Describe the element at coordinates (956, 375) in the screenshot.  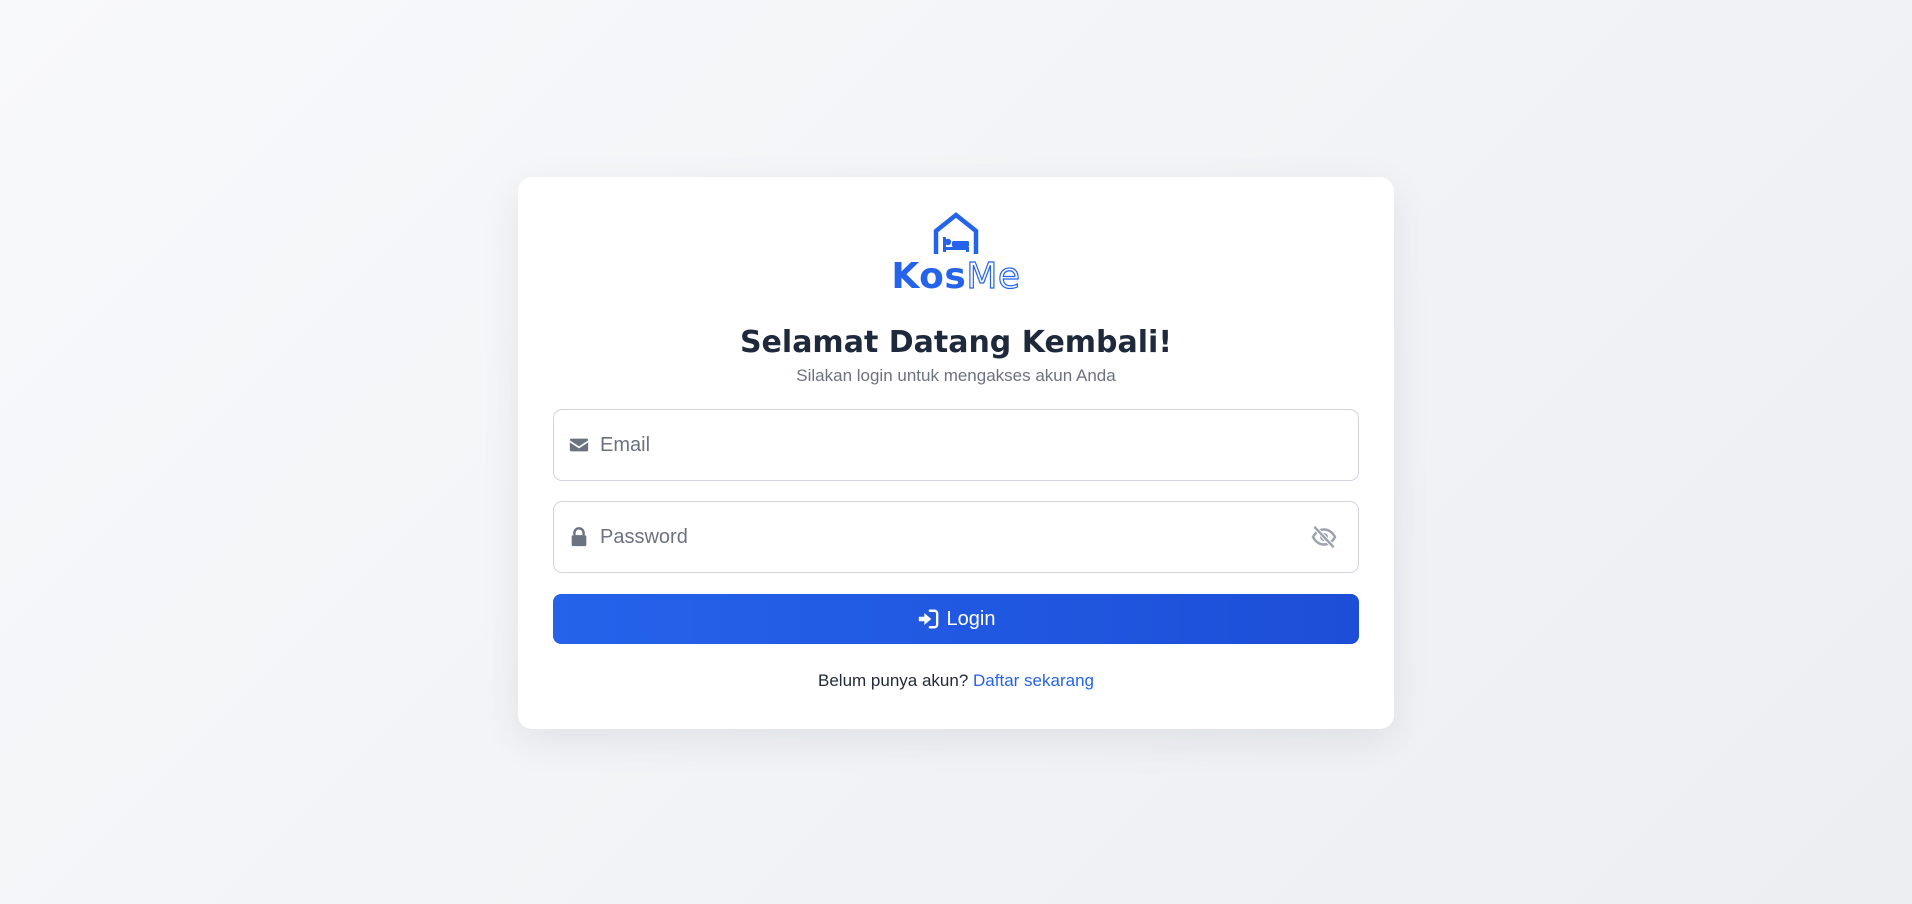
I see `page-subtitle: Silakan login untuk mengakses akun Anda` at that location.